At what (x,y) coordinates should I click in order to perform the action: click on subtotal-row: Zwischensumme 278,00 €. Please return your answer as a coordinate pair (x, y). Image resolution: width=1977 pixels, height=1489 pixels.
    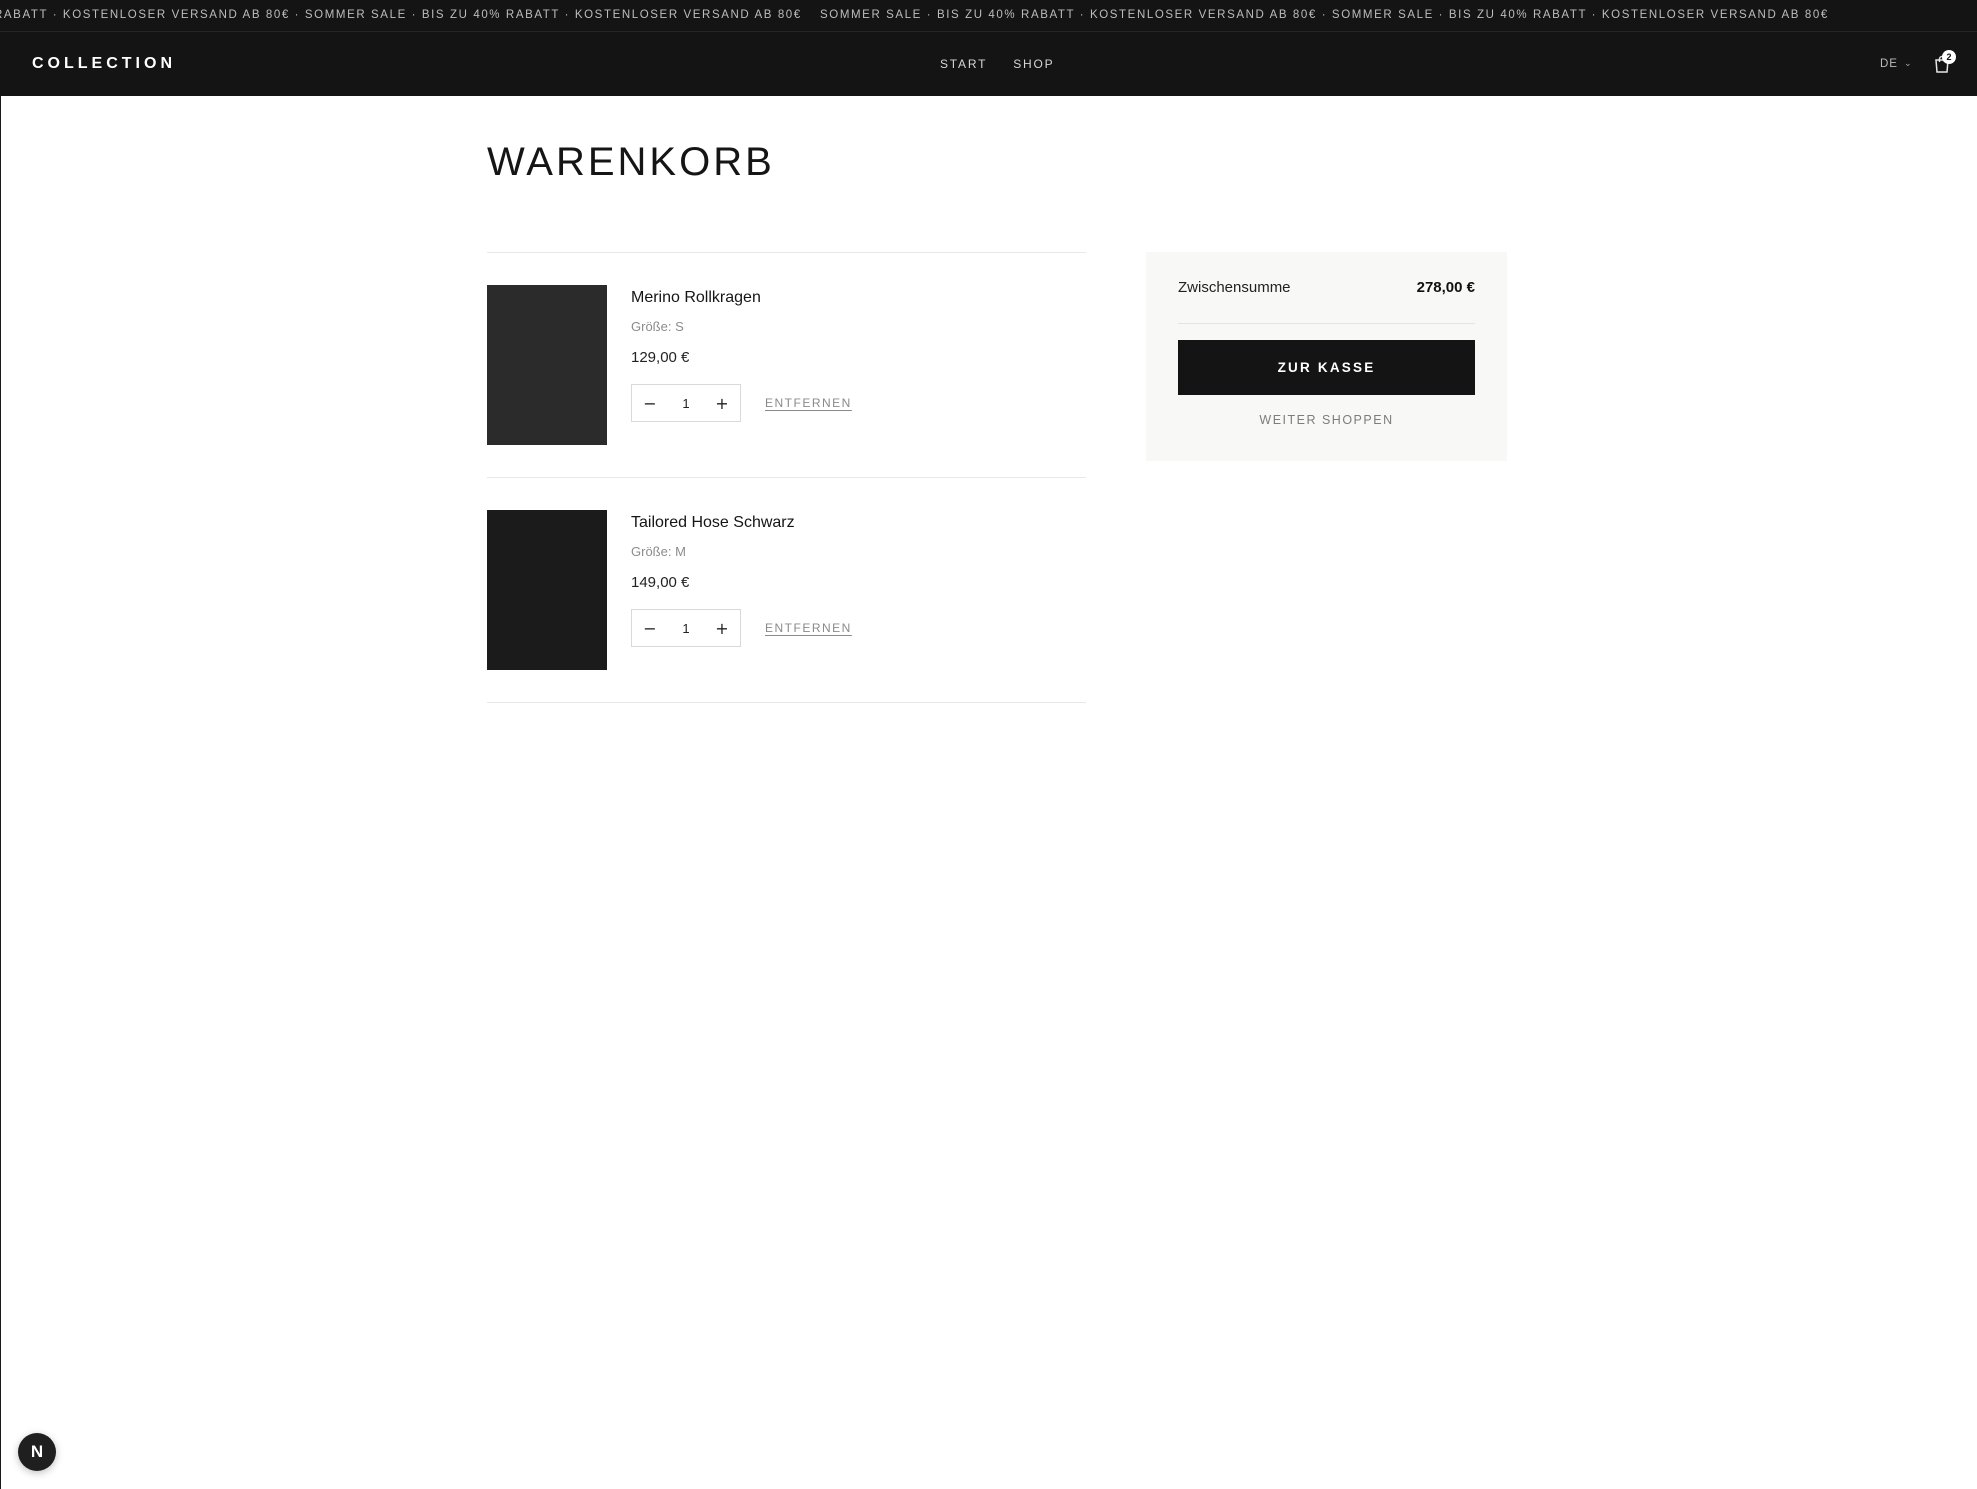
    Looking at the image, I should click on (1326, 288).